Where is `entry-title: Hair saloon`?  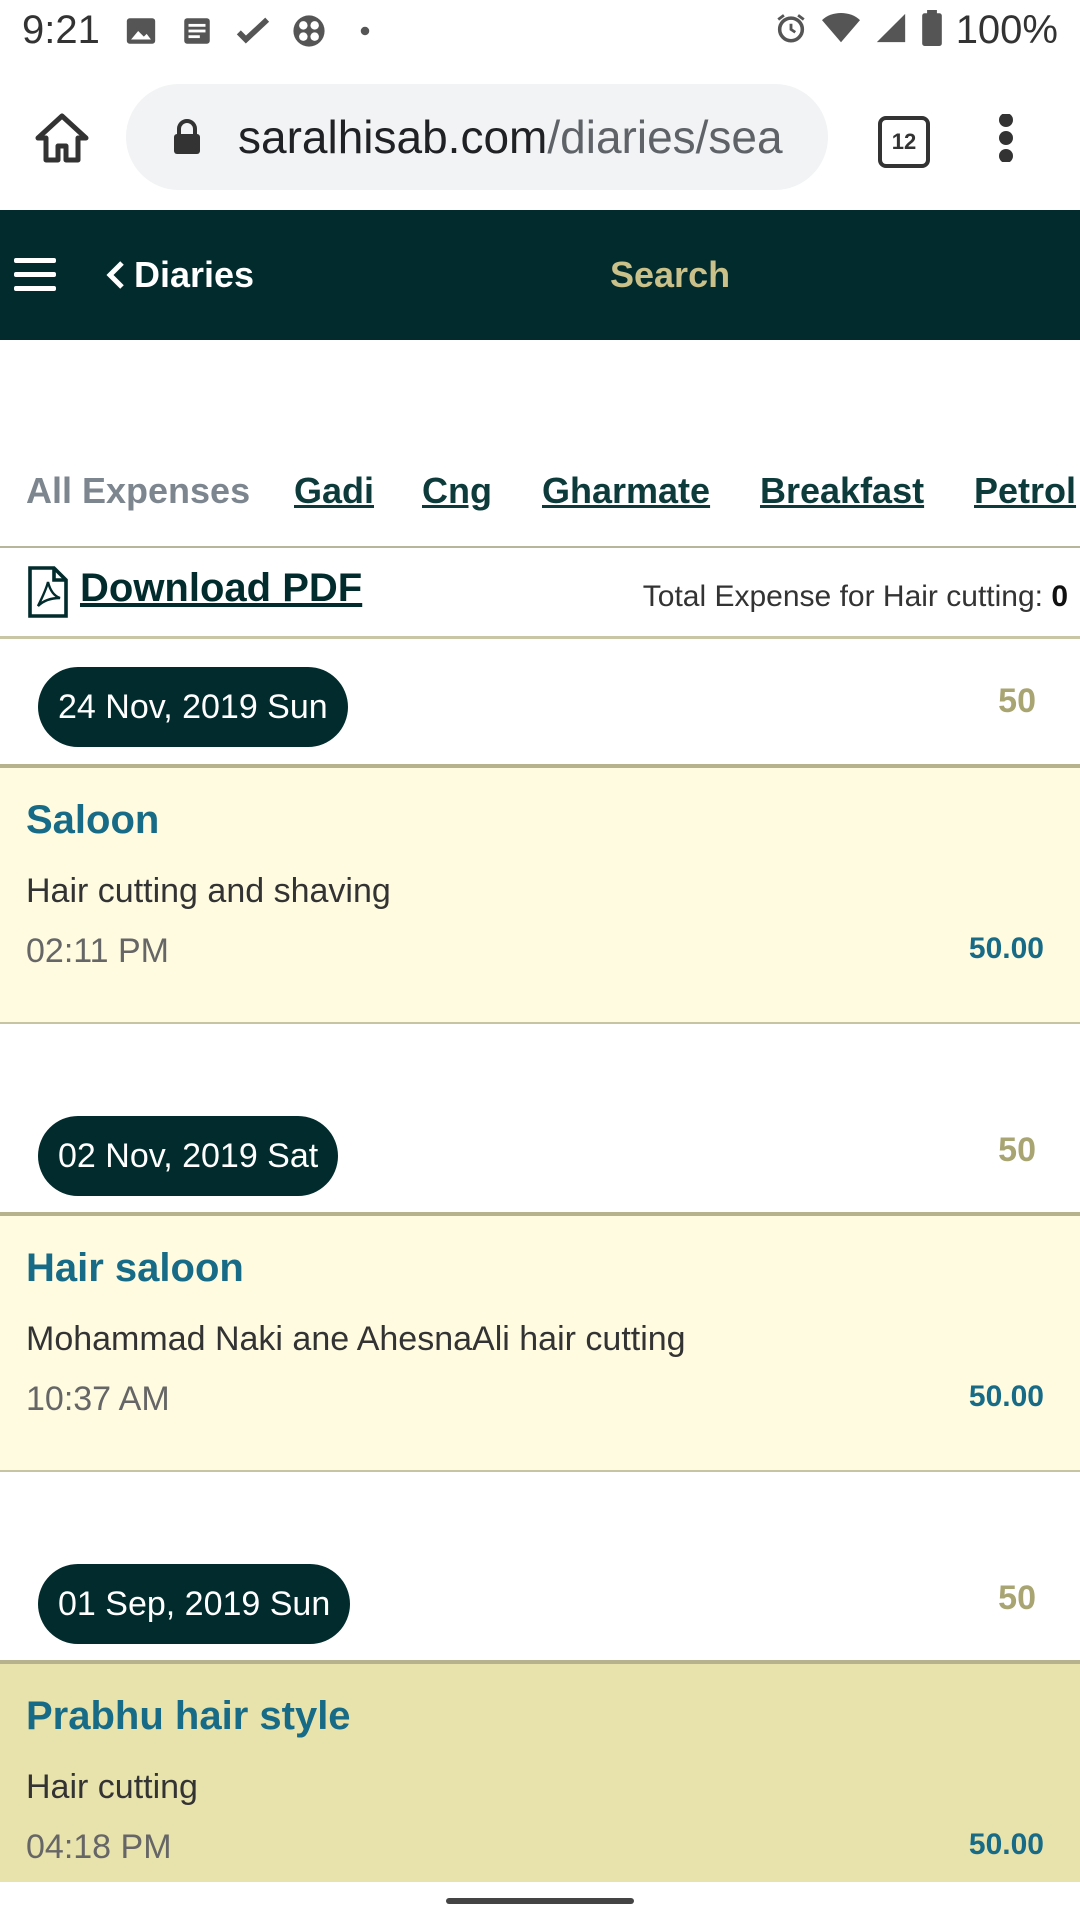
entry-title: Hair saloon is located at coordinates (135, 1268).